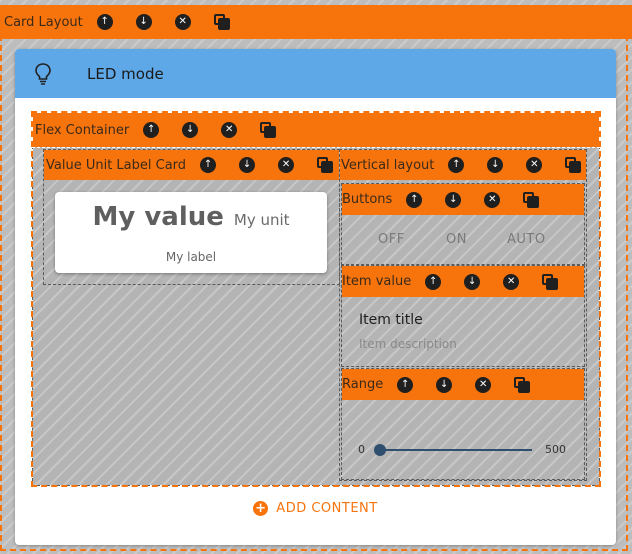 This screenshot has width=632, height=554. I want to click on lightbulb-svg, so click(43, 73).